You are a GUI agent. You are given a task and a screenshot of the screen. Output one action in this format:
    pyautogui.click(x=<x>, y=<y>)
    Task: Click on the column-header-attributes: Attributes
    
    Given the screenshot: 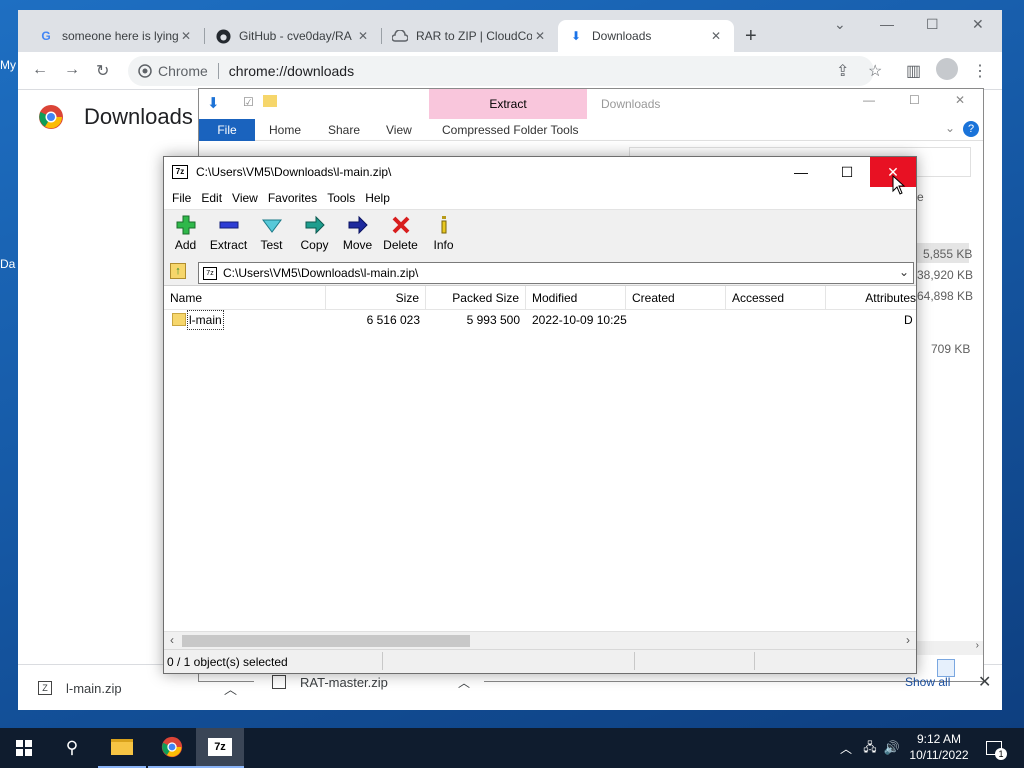 What is the action you would take?
    pyautogui.click(x=871, y=298)
    